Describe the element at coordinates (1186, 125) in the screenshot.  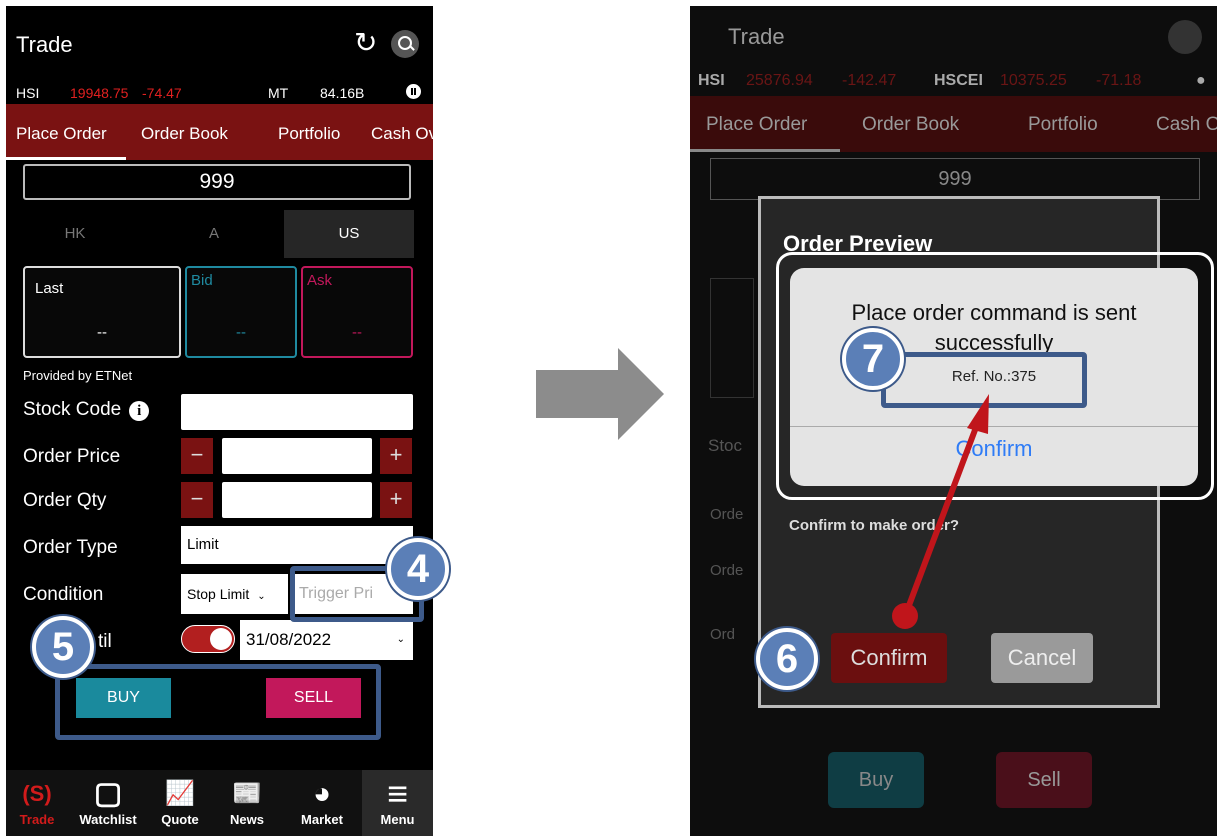
I see `tab-cash: Cash O` at that location.